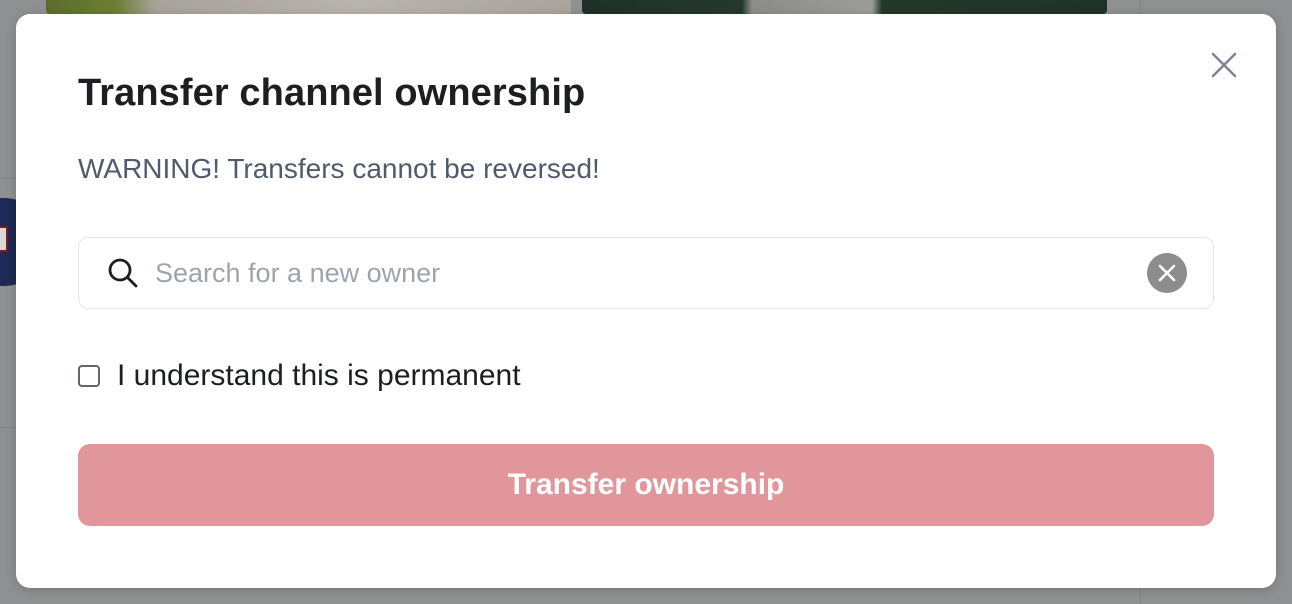  I want to click on owner-search-box, so click(646, 273).